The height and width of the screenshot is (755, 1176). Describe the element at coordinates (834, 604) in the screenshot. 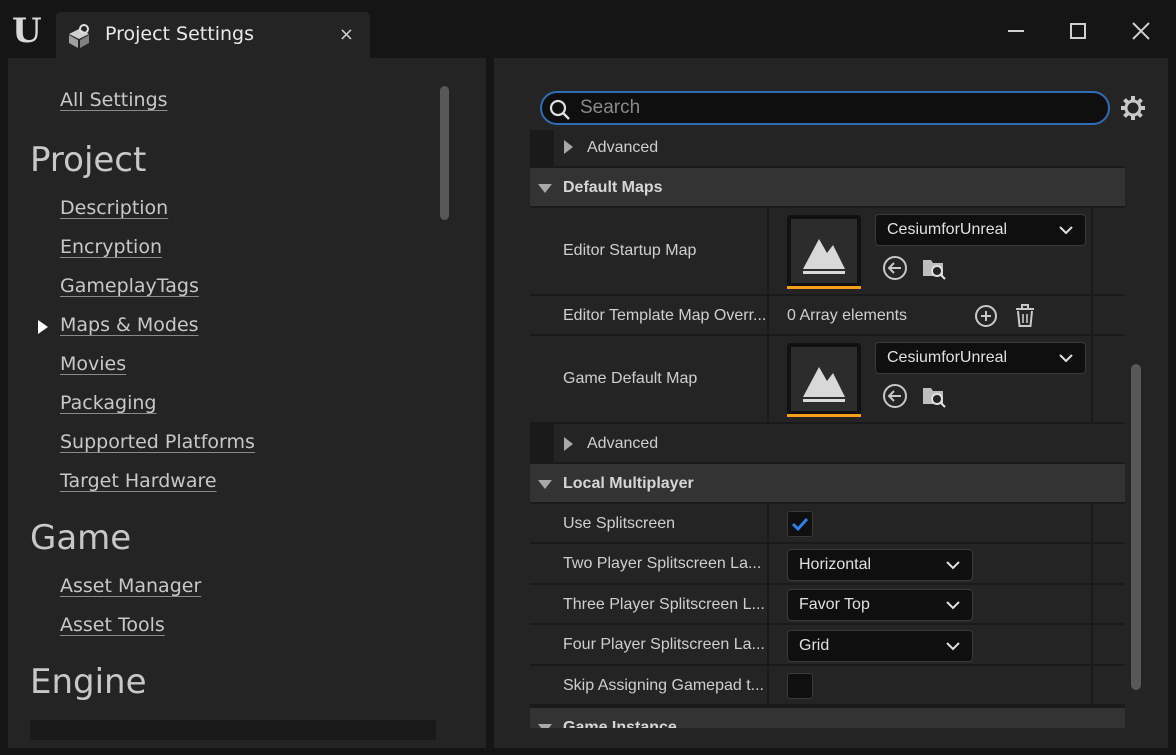

I see `dropdown-value: Favor Top` at that location.